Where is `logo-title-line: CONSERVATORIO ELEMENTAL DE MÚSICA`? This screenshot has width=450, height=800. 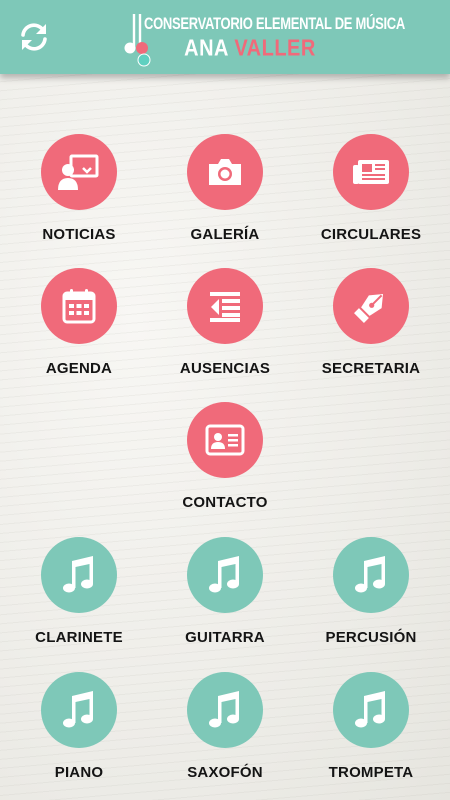 logo-title-line: CONSERVATORIO ELEMENTAL DE MÚSICA is located at coordinates (274, 23).